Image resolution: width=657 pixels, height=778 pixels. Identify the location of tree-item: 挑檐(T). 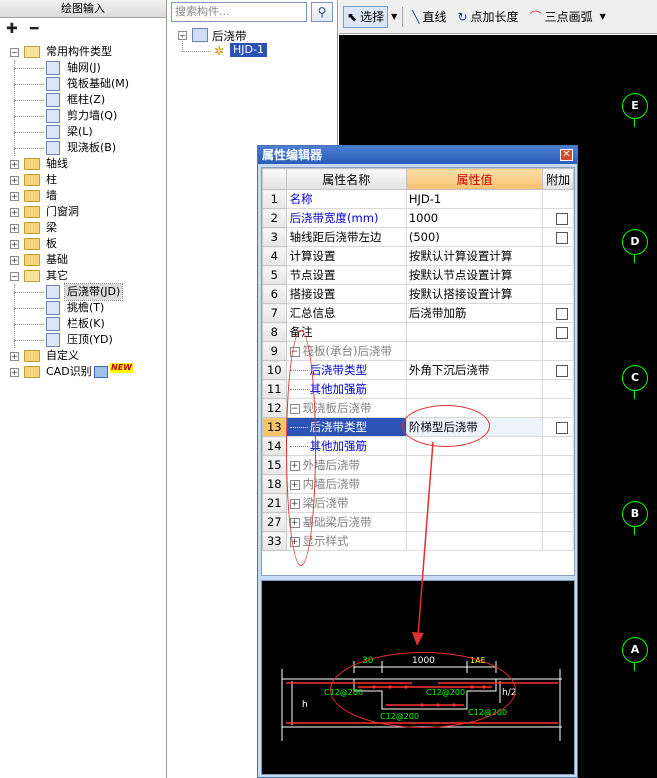
(83, 308).